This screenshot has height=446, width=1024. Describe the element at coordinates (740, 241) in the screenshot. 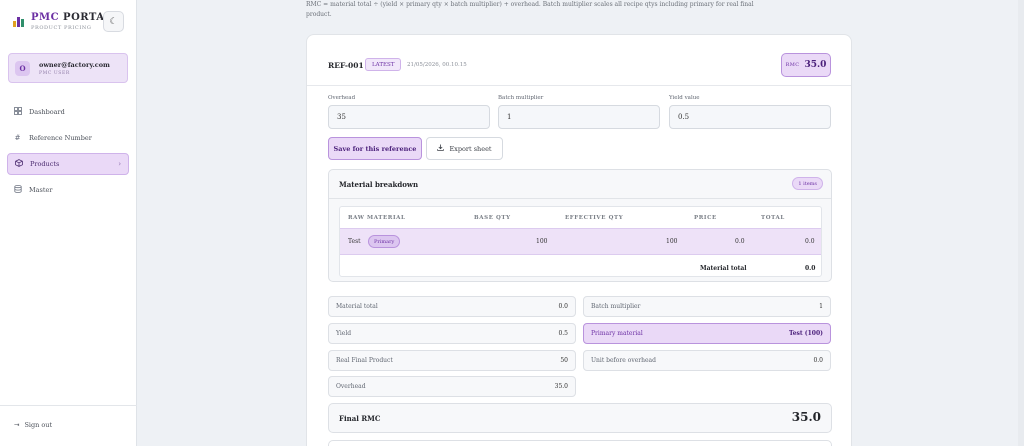

I see `price: 0.0` at that location.